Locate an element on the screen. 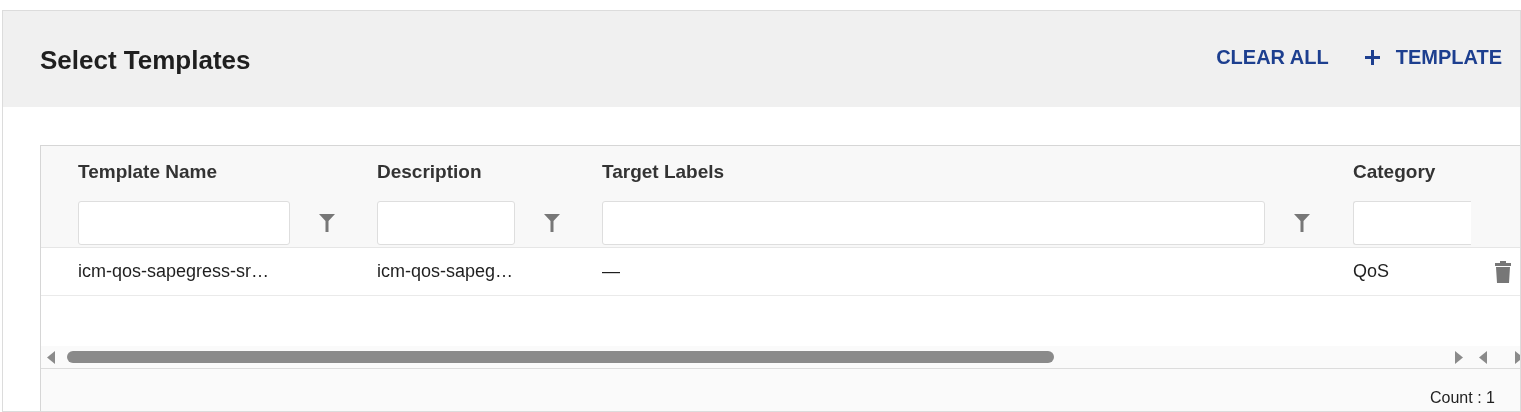  table-cell: — is located at coordinates (611, 271).